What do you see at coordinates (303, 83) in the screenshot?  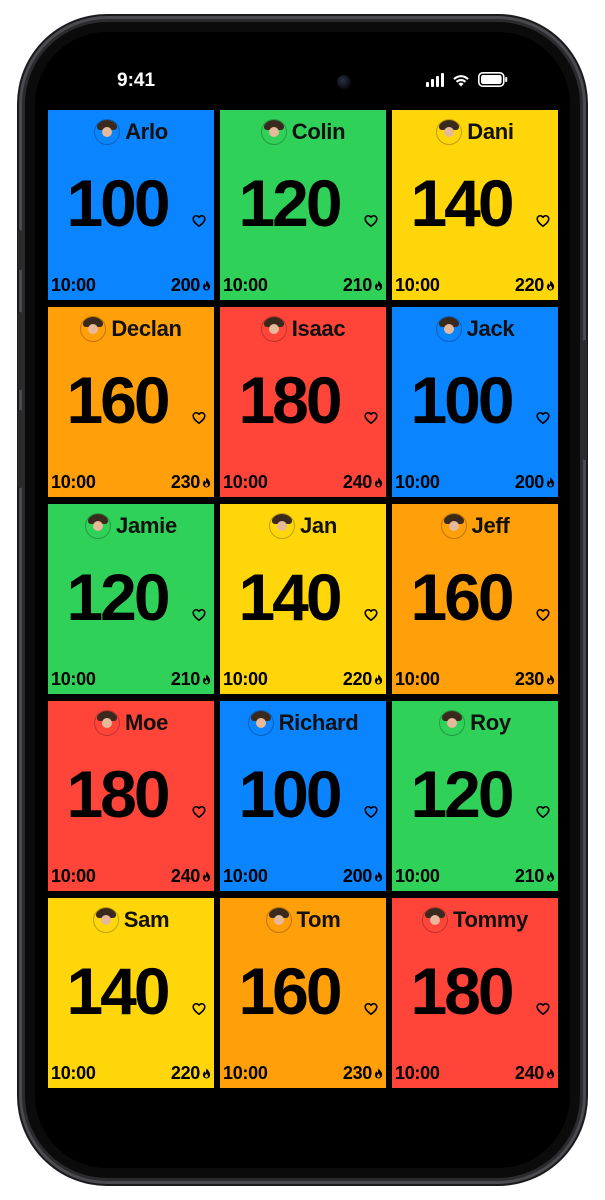 I see `dynamic-island` at bounding box center [303, 83].